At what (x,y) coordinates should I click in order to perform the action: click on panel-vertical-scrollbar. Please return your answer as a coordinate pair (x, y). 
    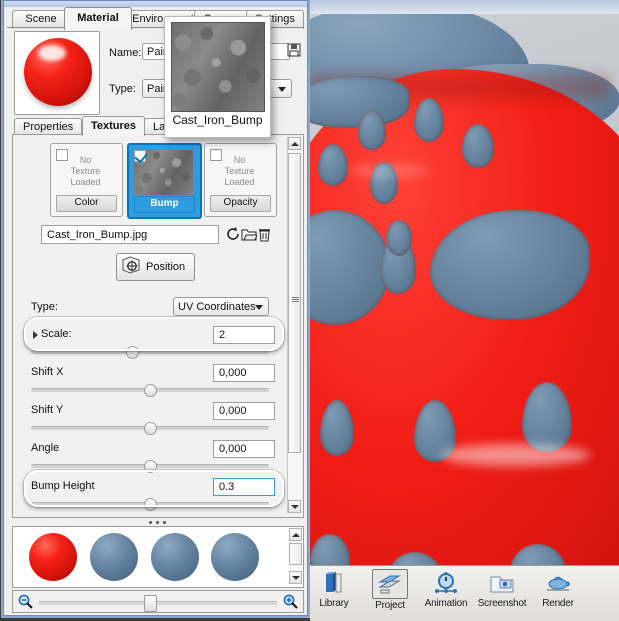
    Looking at the image, I should click on (294, 325).